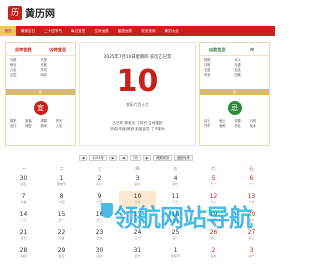  What do you see at coordinates (207, 75) in the screenshot?
I see `list-item: 朱雀` at bounding box center [207, 75].